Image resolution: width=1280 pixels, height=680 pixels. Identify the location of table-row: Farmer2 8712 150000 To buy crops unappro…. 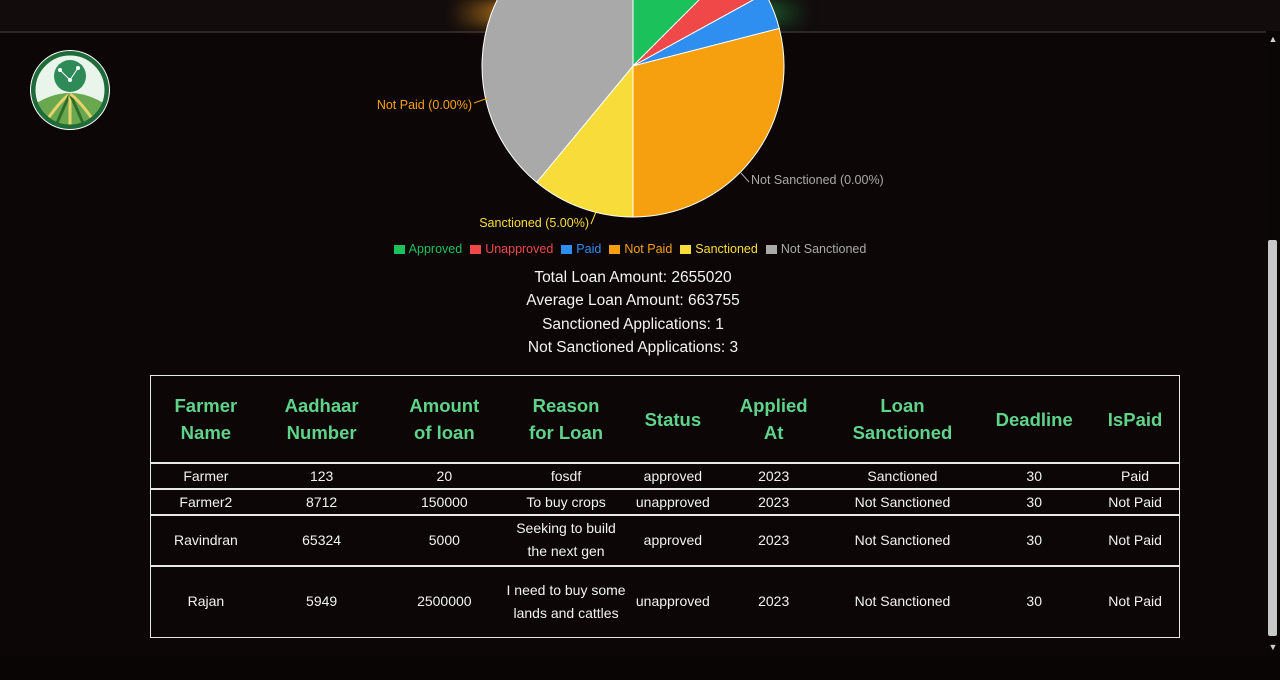
(665, 502).